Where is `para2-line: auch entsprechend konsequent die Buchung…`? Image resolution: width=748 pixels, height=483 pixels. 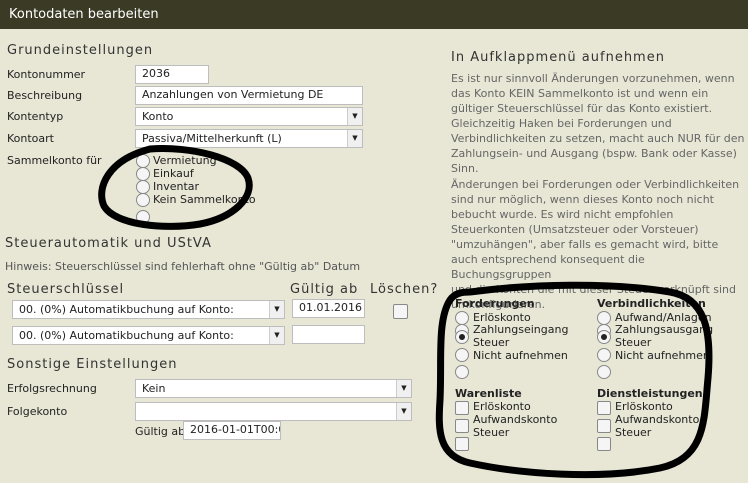 para2-line: auch entsprechend konsequent die Buchung… is located at coordinates (548, 267).